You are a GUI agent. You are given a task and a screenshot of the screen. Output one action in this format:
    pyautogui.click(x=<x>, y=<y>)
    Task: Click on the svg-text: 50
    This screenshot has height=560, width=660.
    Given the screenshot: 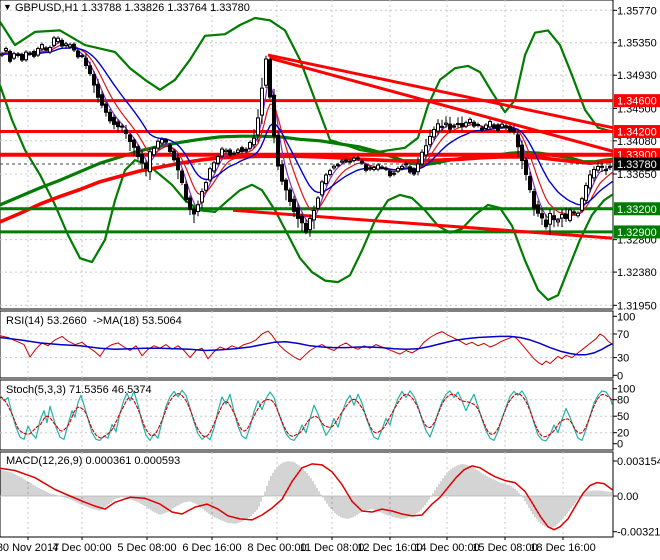 What is the action you would take?
    pyautogui.click(x=623, y=417)
    